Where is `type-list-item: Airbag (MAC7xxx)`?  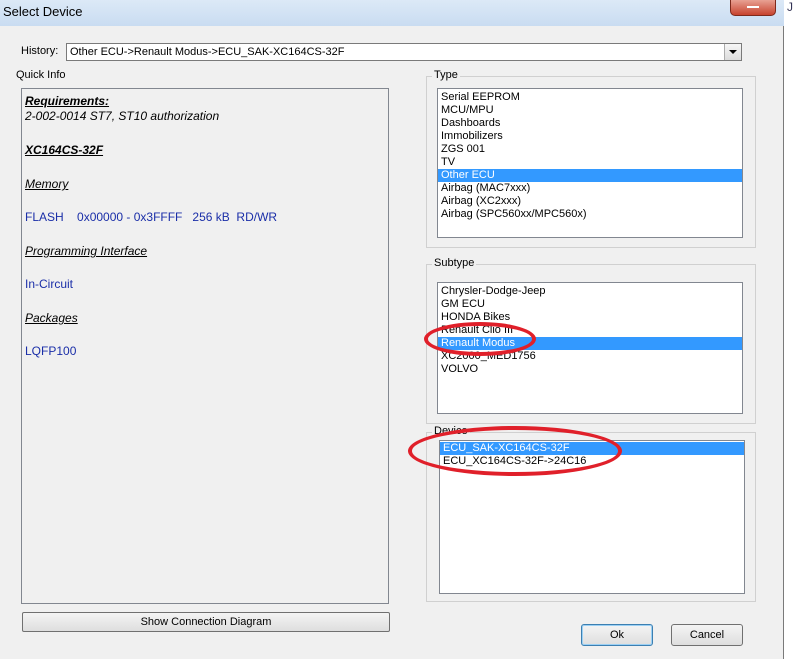
type-list-item: Airbag (MAC7xxx) is located at coordinates (590, 188).